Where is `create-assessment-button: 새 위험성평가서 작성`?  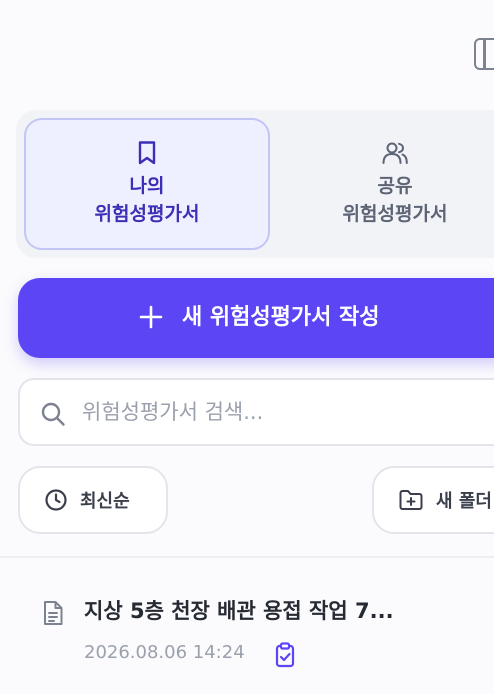 create-assessment-button: 새 위험성평가서 작성 is located at coordinates (256, 318).